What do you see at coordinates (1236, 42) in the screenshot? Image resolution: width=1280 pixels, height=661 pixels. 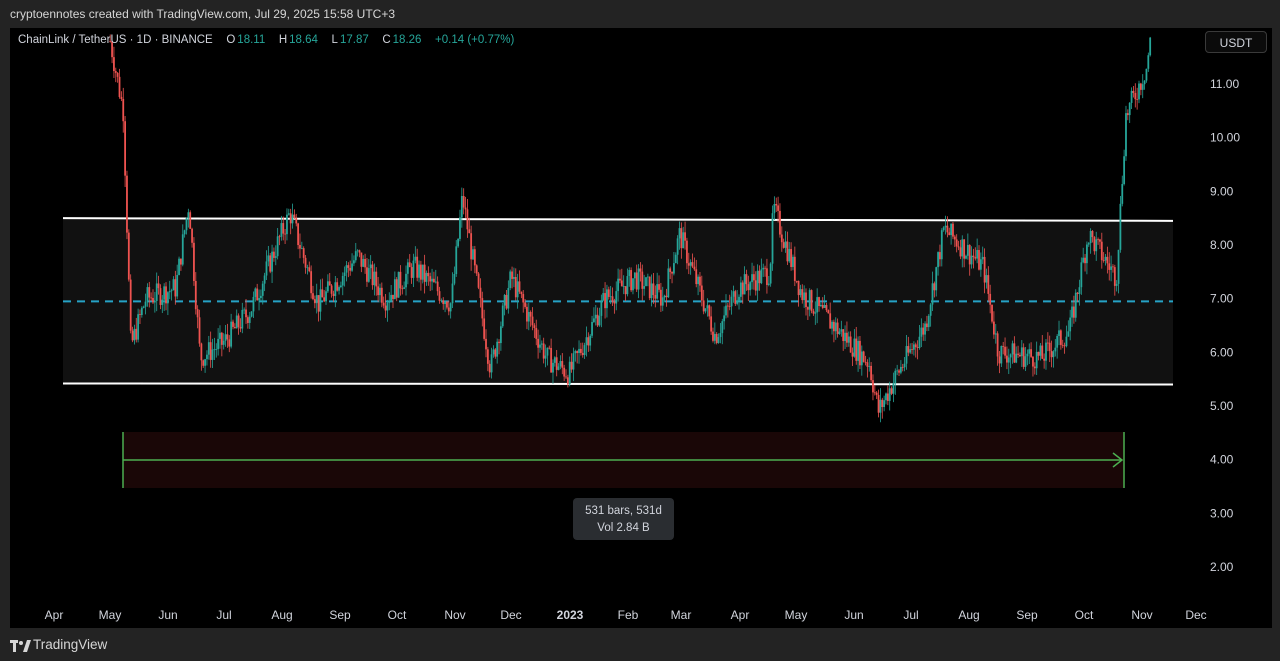 I see `currency-button: USDT` at bounding box center [1236, 42].